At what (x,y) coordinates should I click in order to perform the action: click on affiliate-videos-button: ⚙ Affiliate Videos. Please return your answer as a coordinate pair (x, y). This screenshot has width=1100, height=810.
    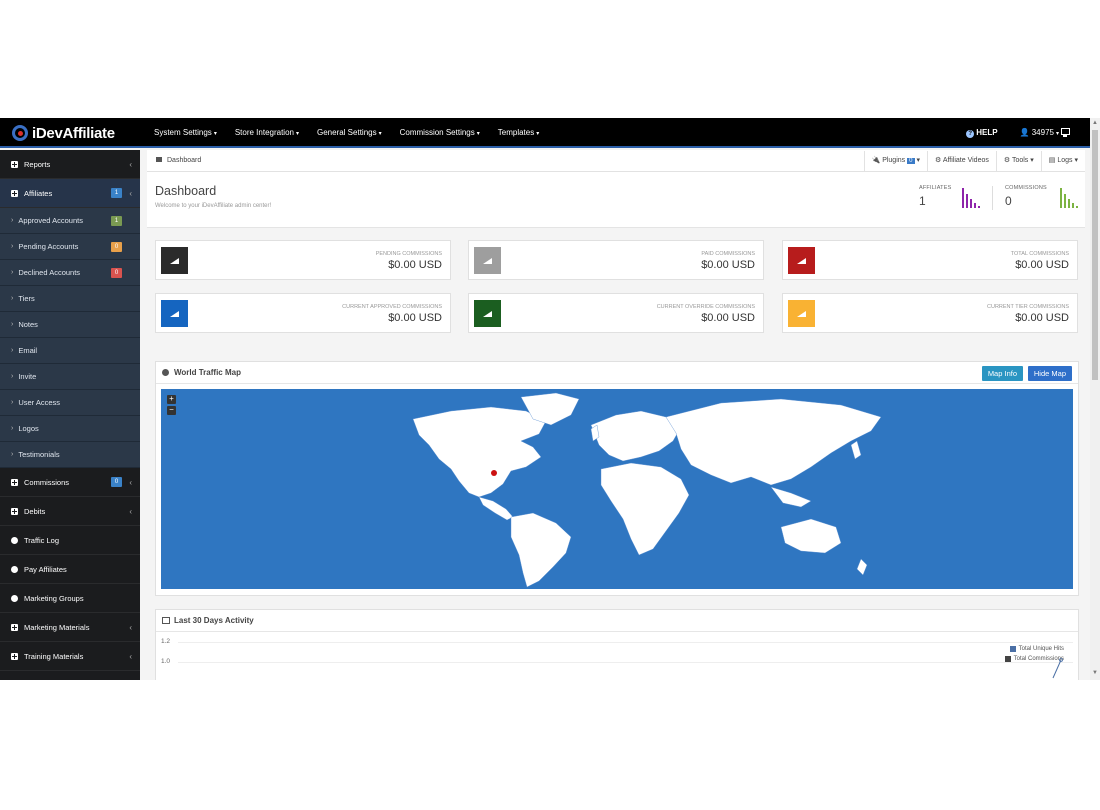
    Looking at the image, I should click on (961, 161).